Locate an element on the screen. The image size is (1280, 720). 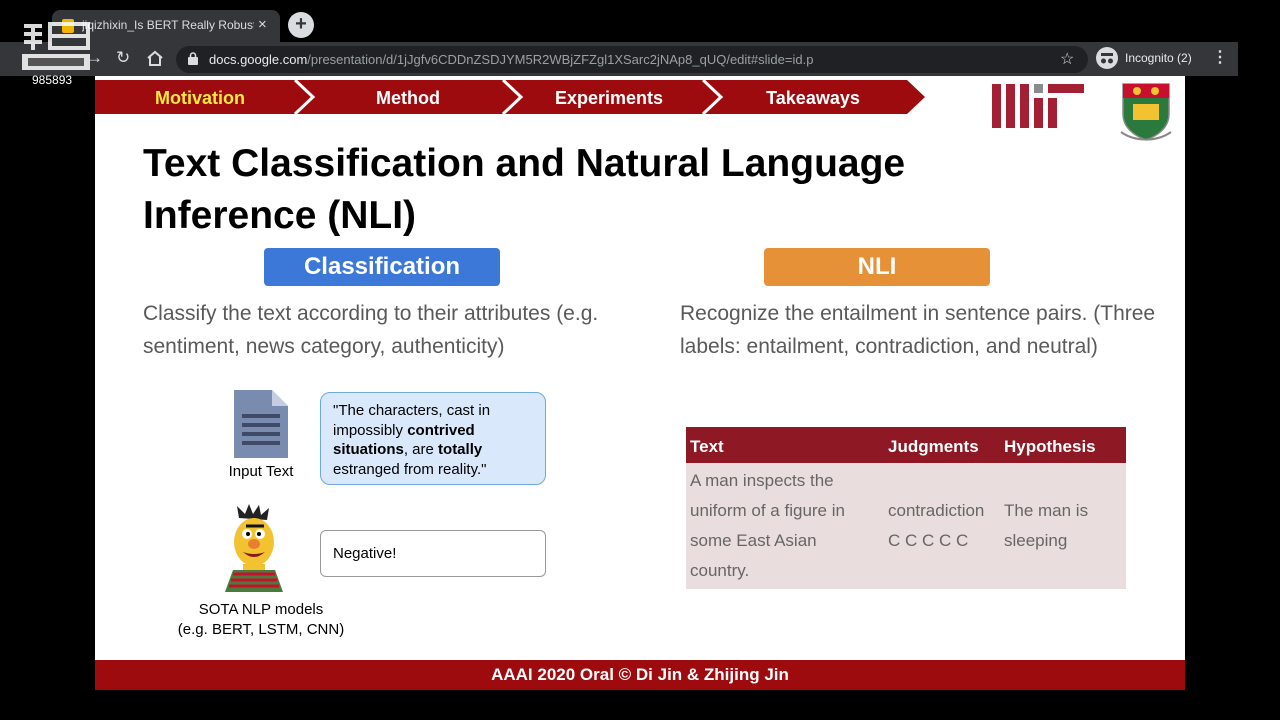
url-host: docs.google.com is located at coordinates (258, 59).